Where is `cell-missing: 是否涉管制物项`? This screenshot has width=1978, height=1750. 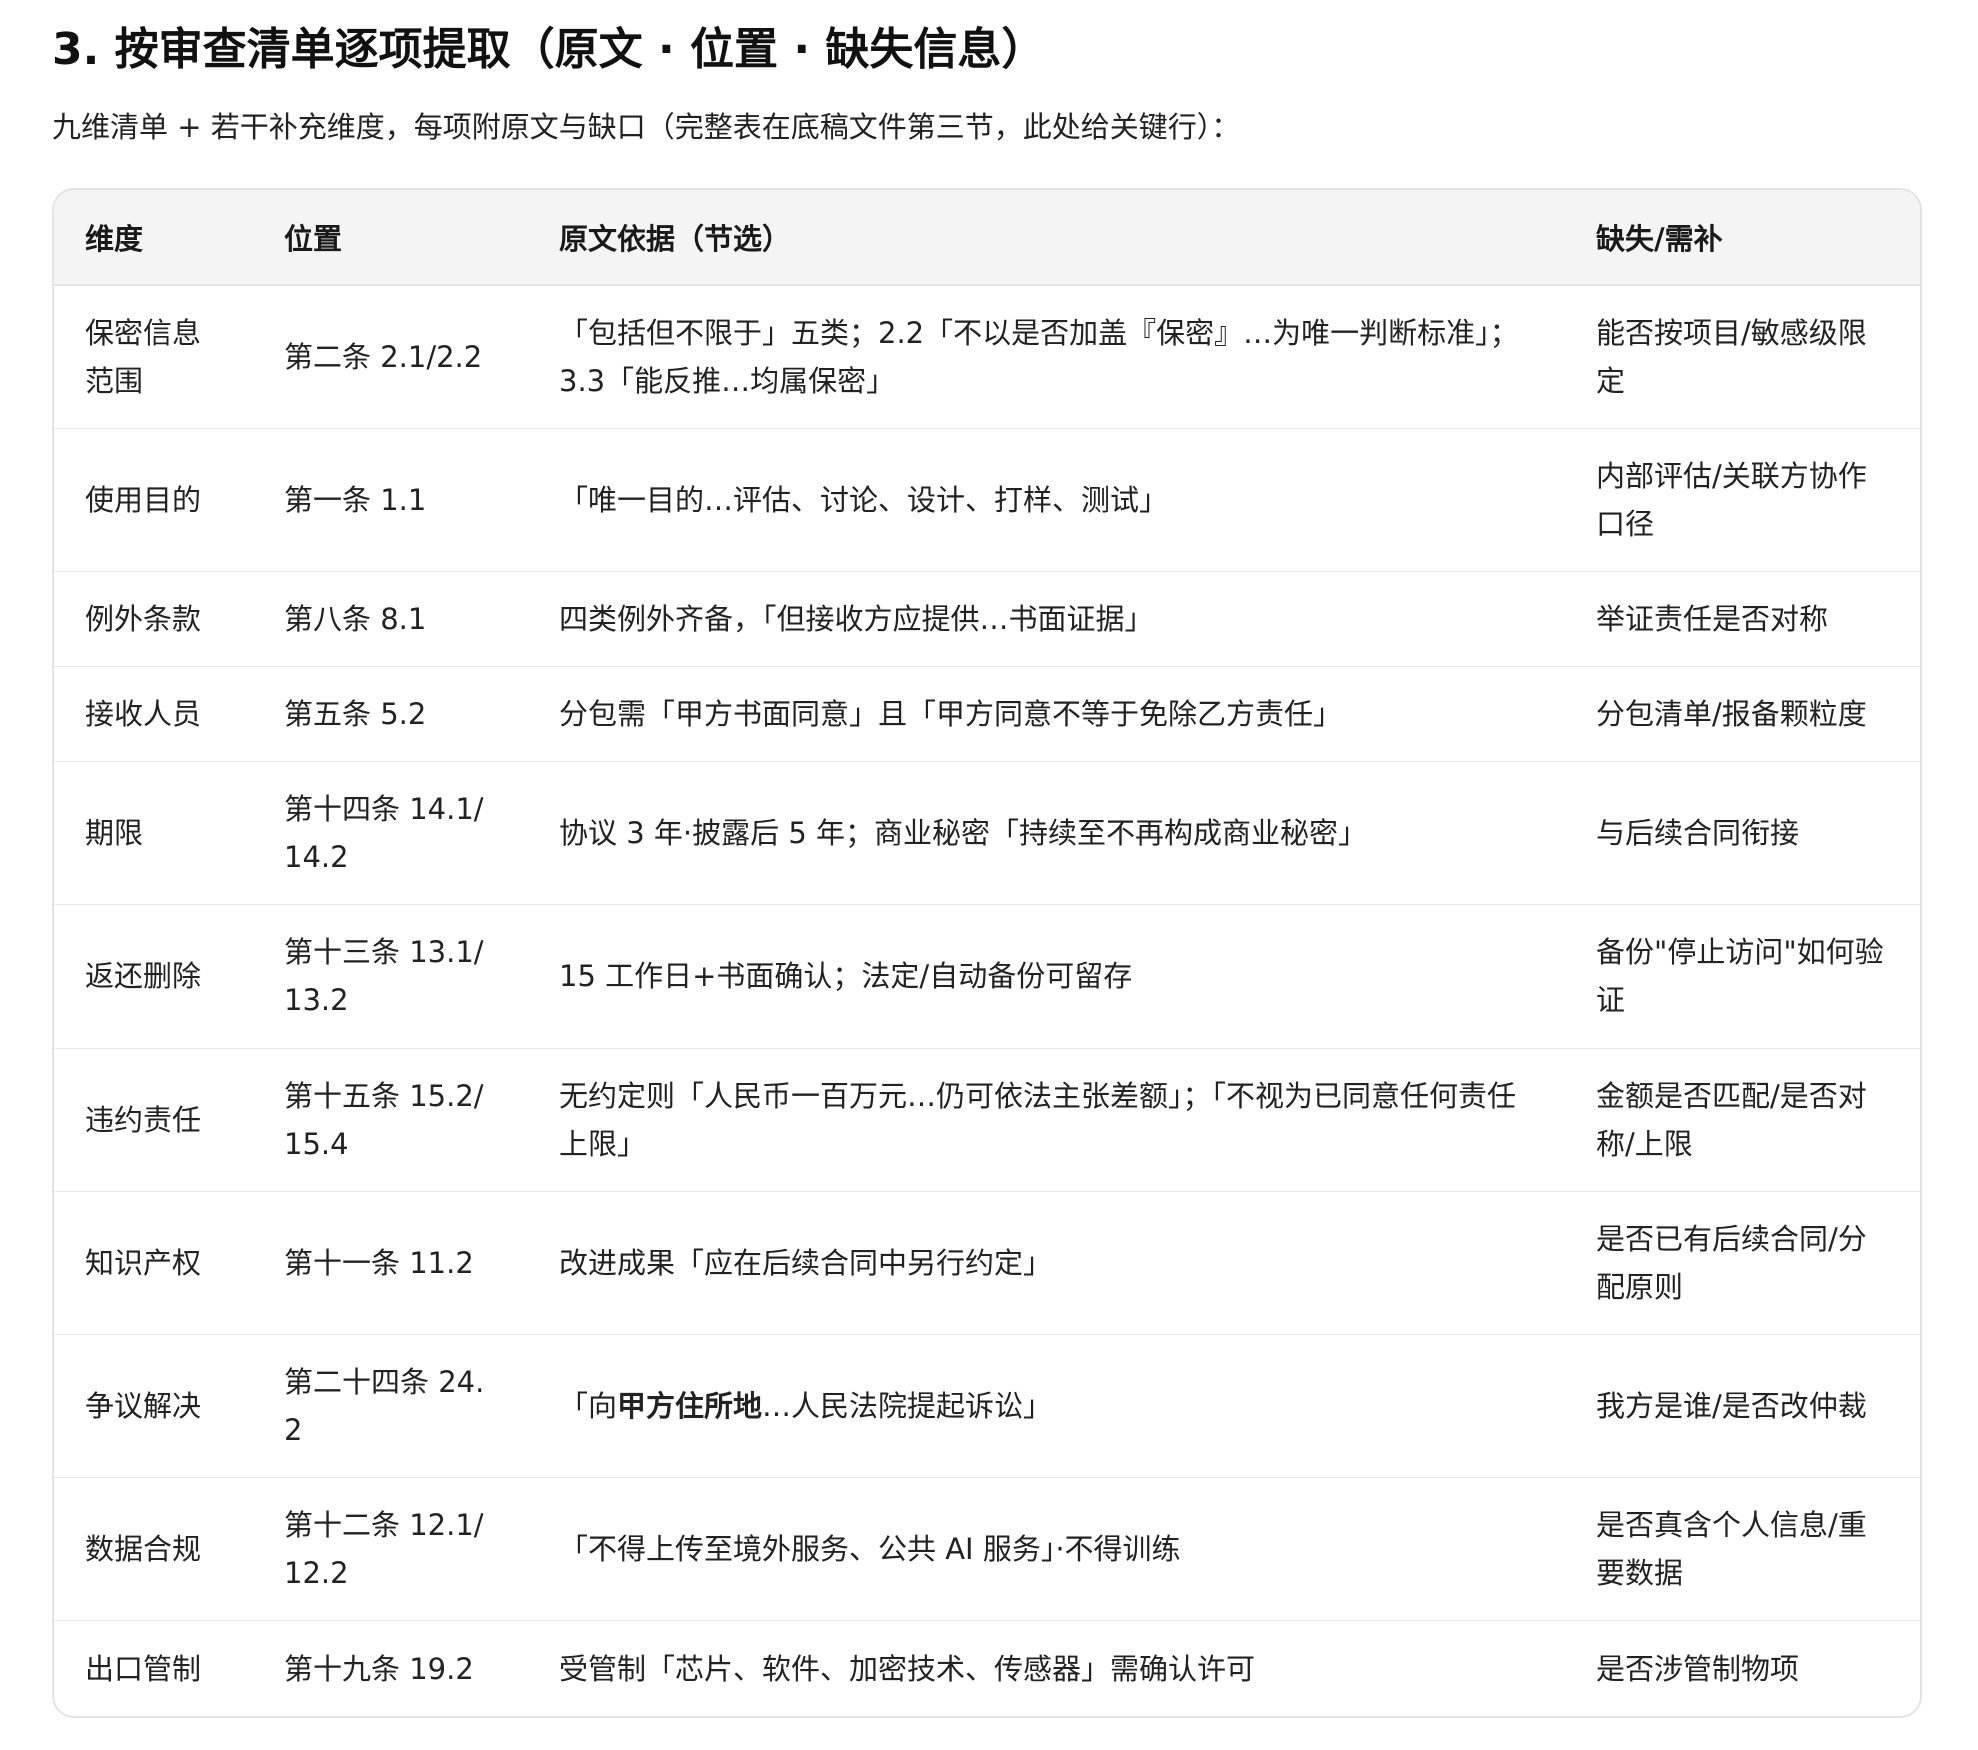 cell-missing: 是否涉管制物项 is located at coordinates (1742, 1668).